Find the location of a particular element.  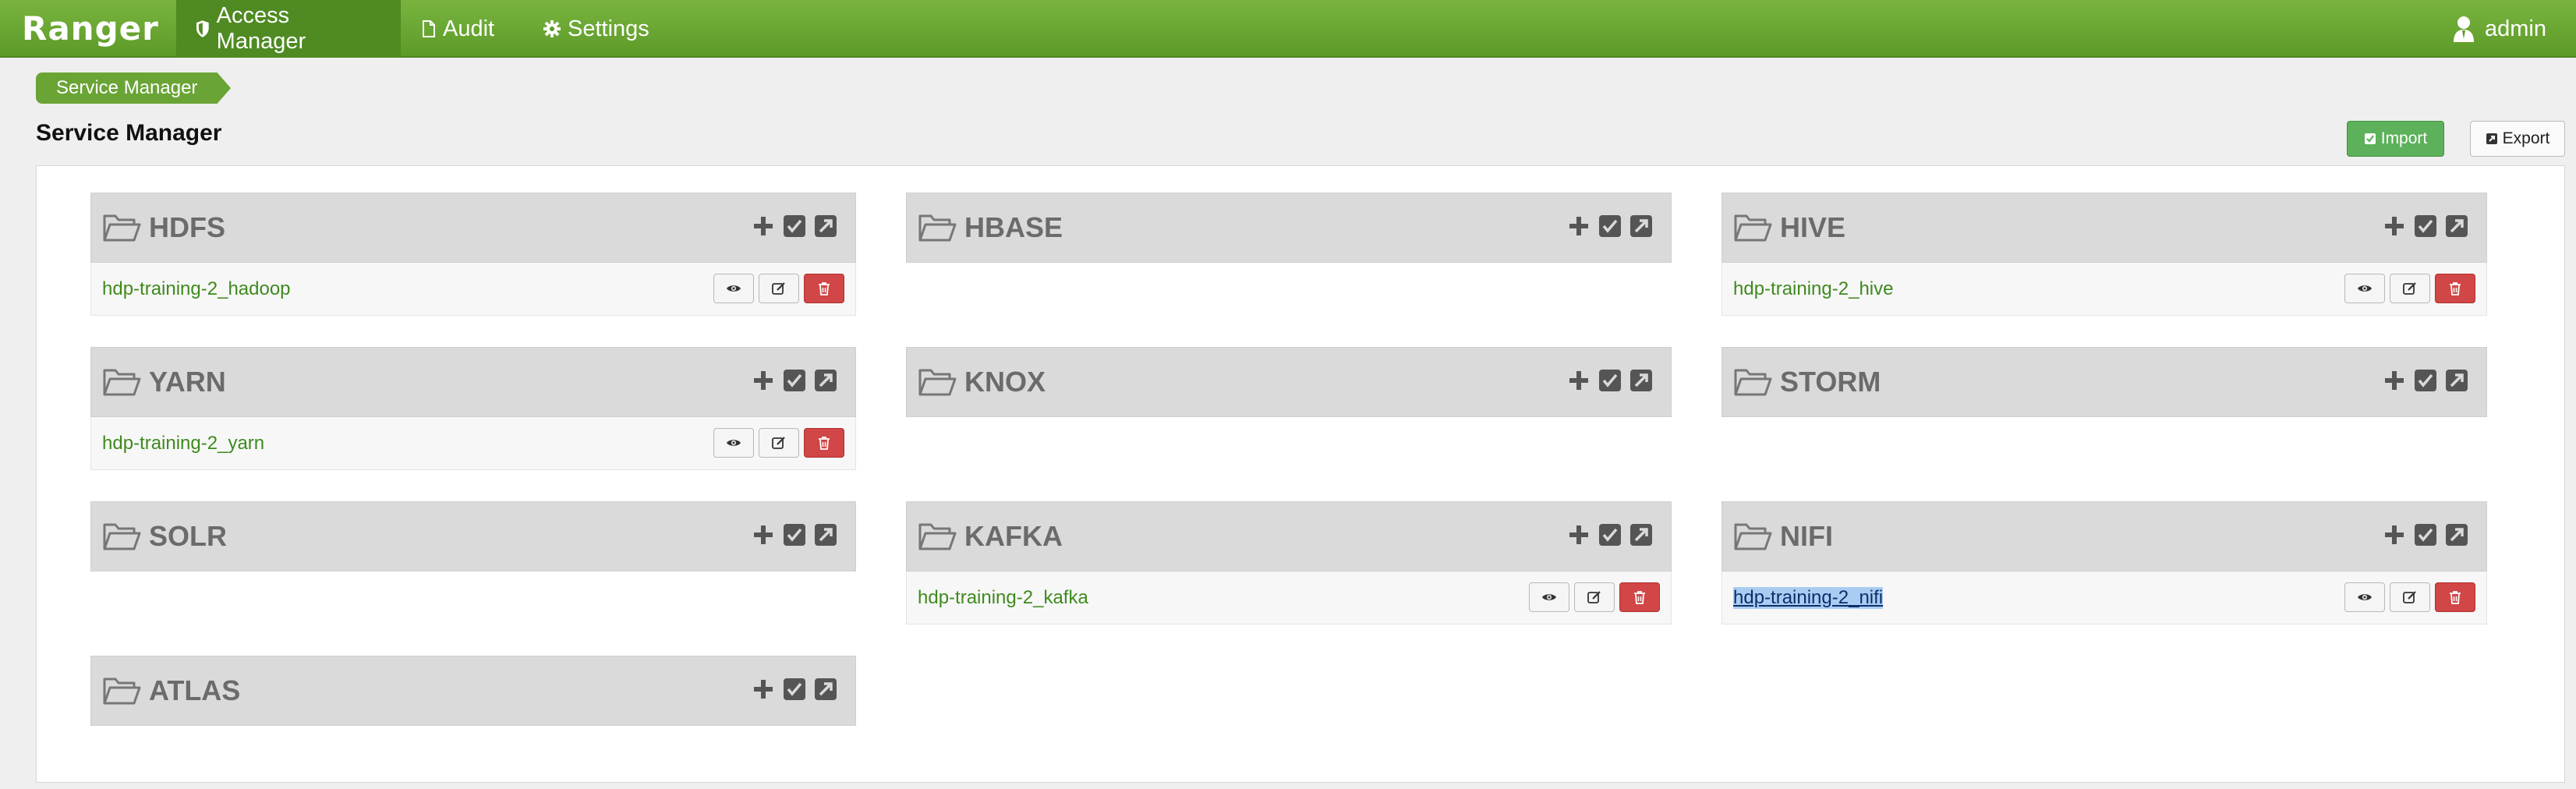

nav-settings: Settings is located at coordinates (596, 29).